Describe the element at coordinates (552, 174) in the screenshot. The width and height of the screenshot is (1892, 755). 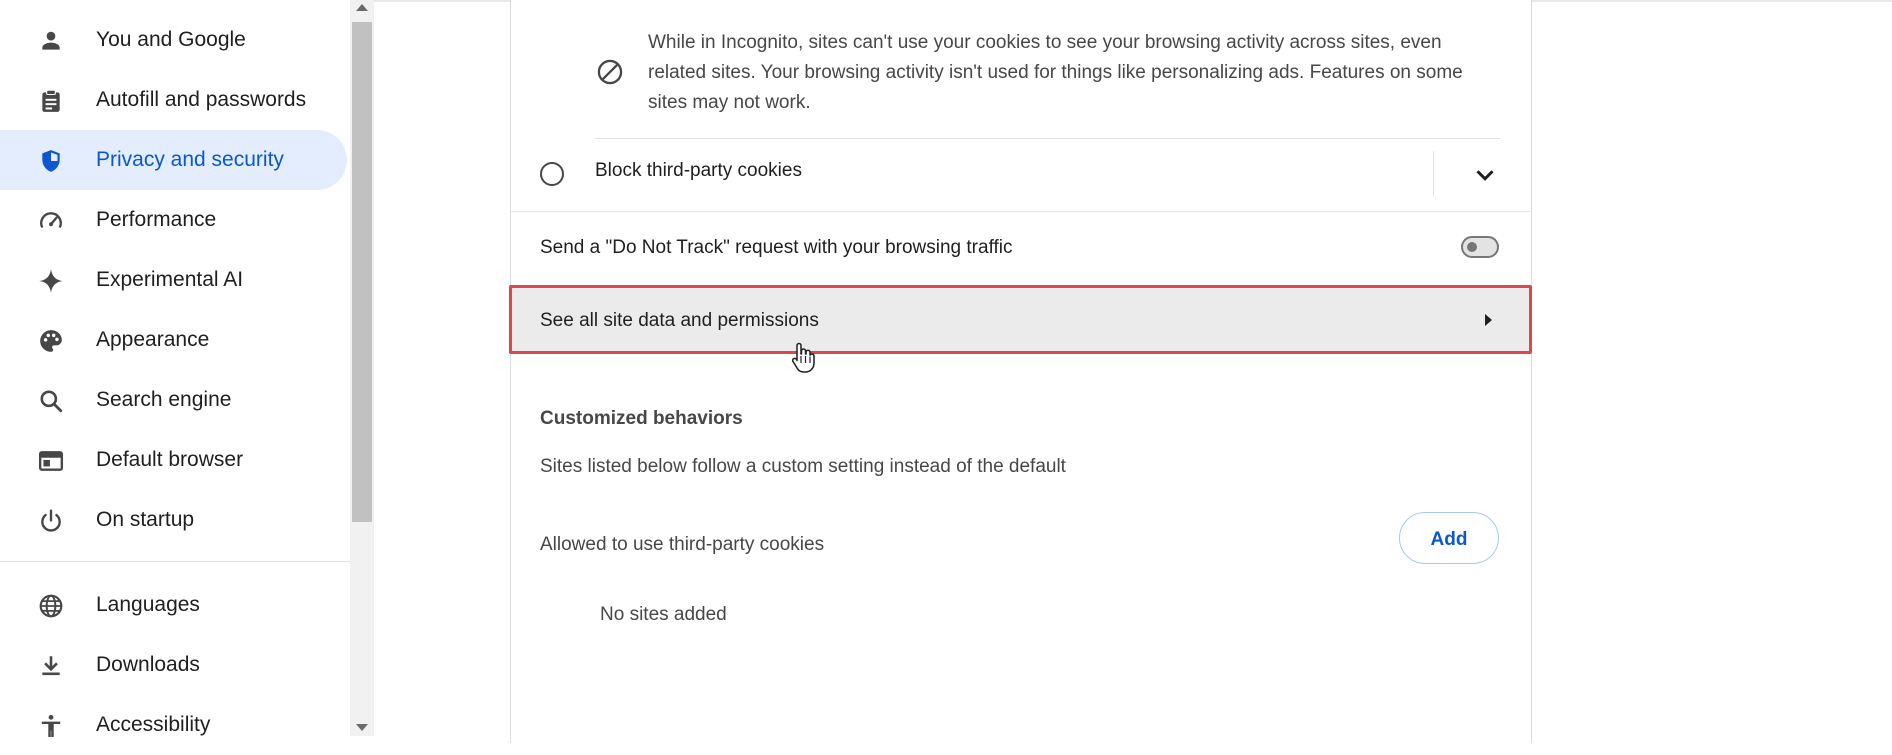
I see `block-third-party-radio` at that location.